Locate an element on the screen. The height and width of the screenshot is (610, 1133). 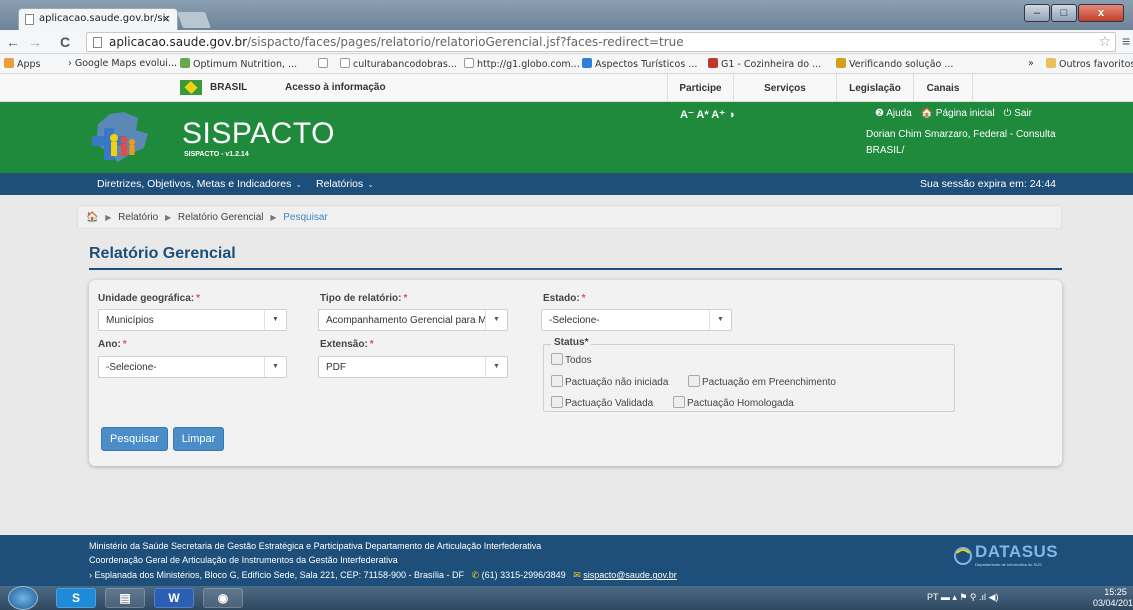
close-tab-icon: × is located at coordinates (166, 18).